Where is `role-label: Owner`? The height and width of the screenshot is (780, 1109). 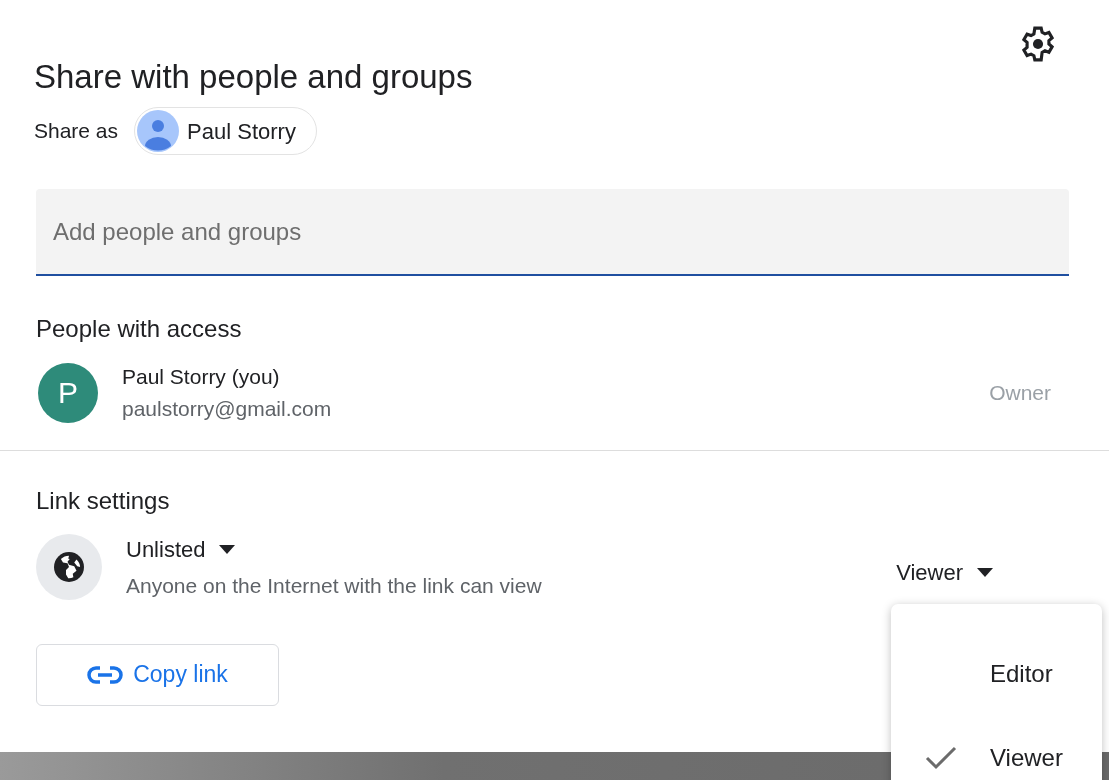 role-label: Owner is located at coordinates (1020, 392).